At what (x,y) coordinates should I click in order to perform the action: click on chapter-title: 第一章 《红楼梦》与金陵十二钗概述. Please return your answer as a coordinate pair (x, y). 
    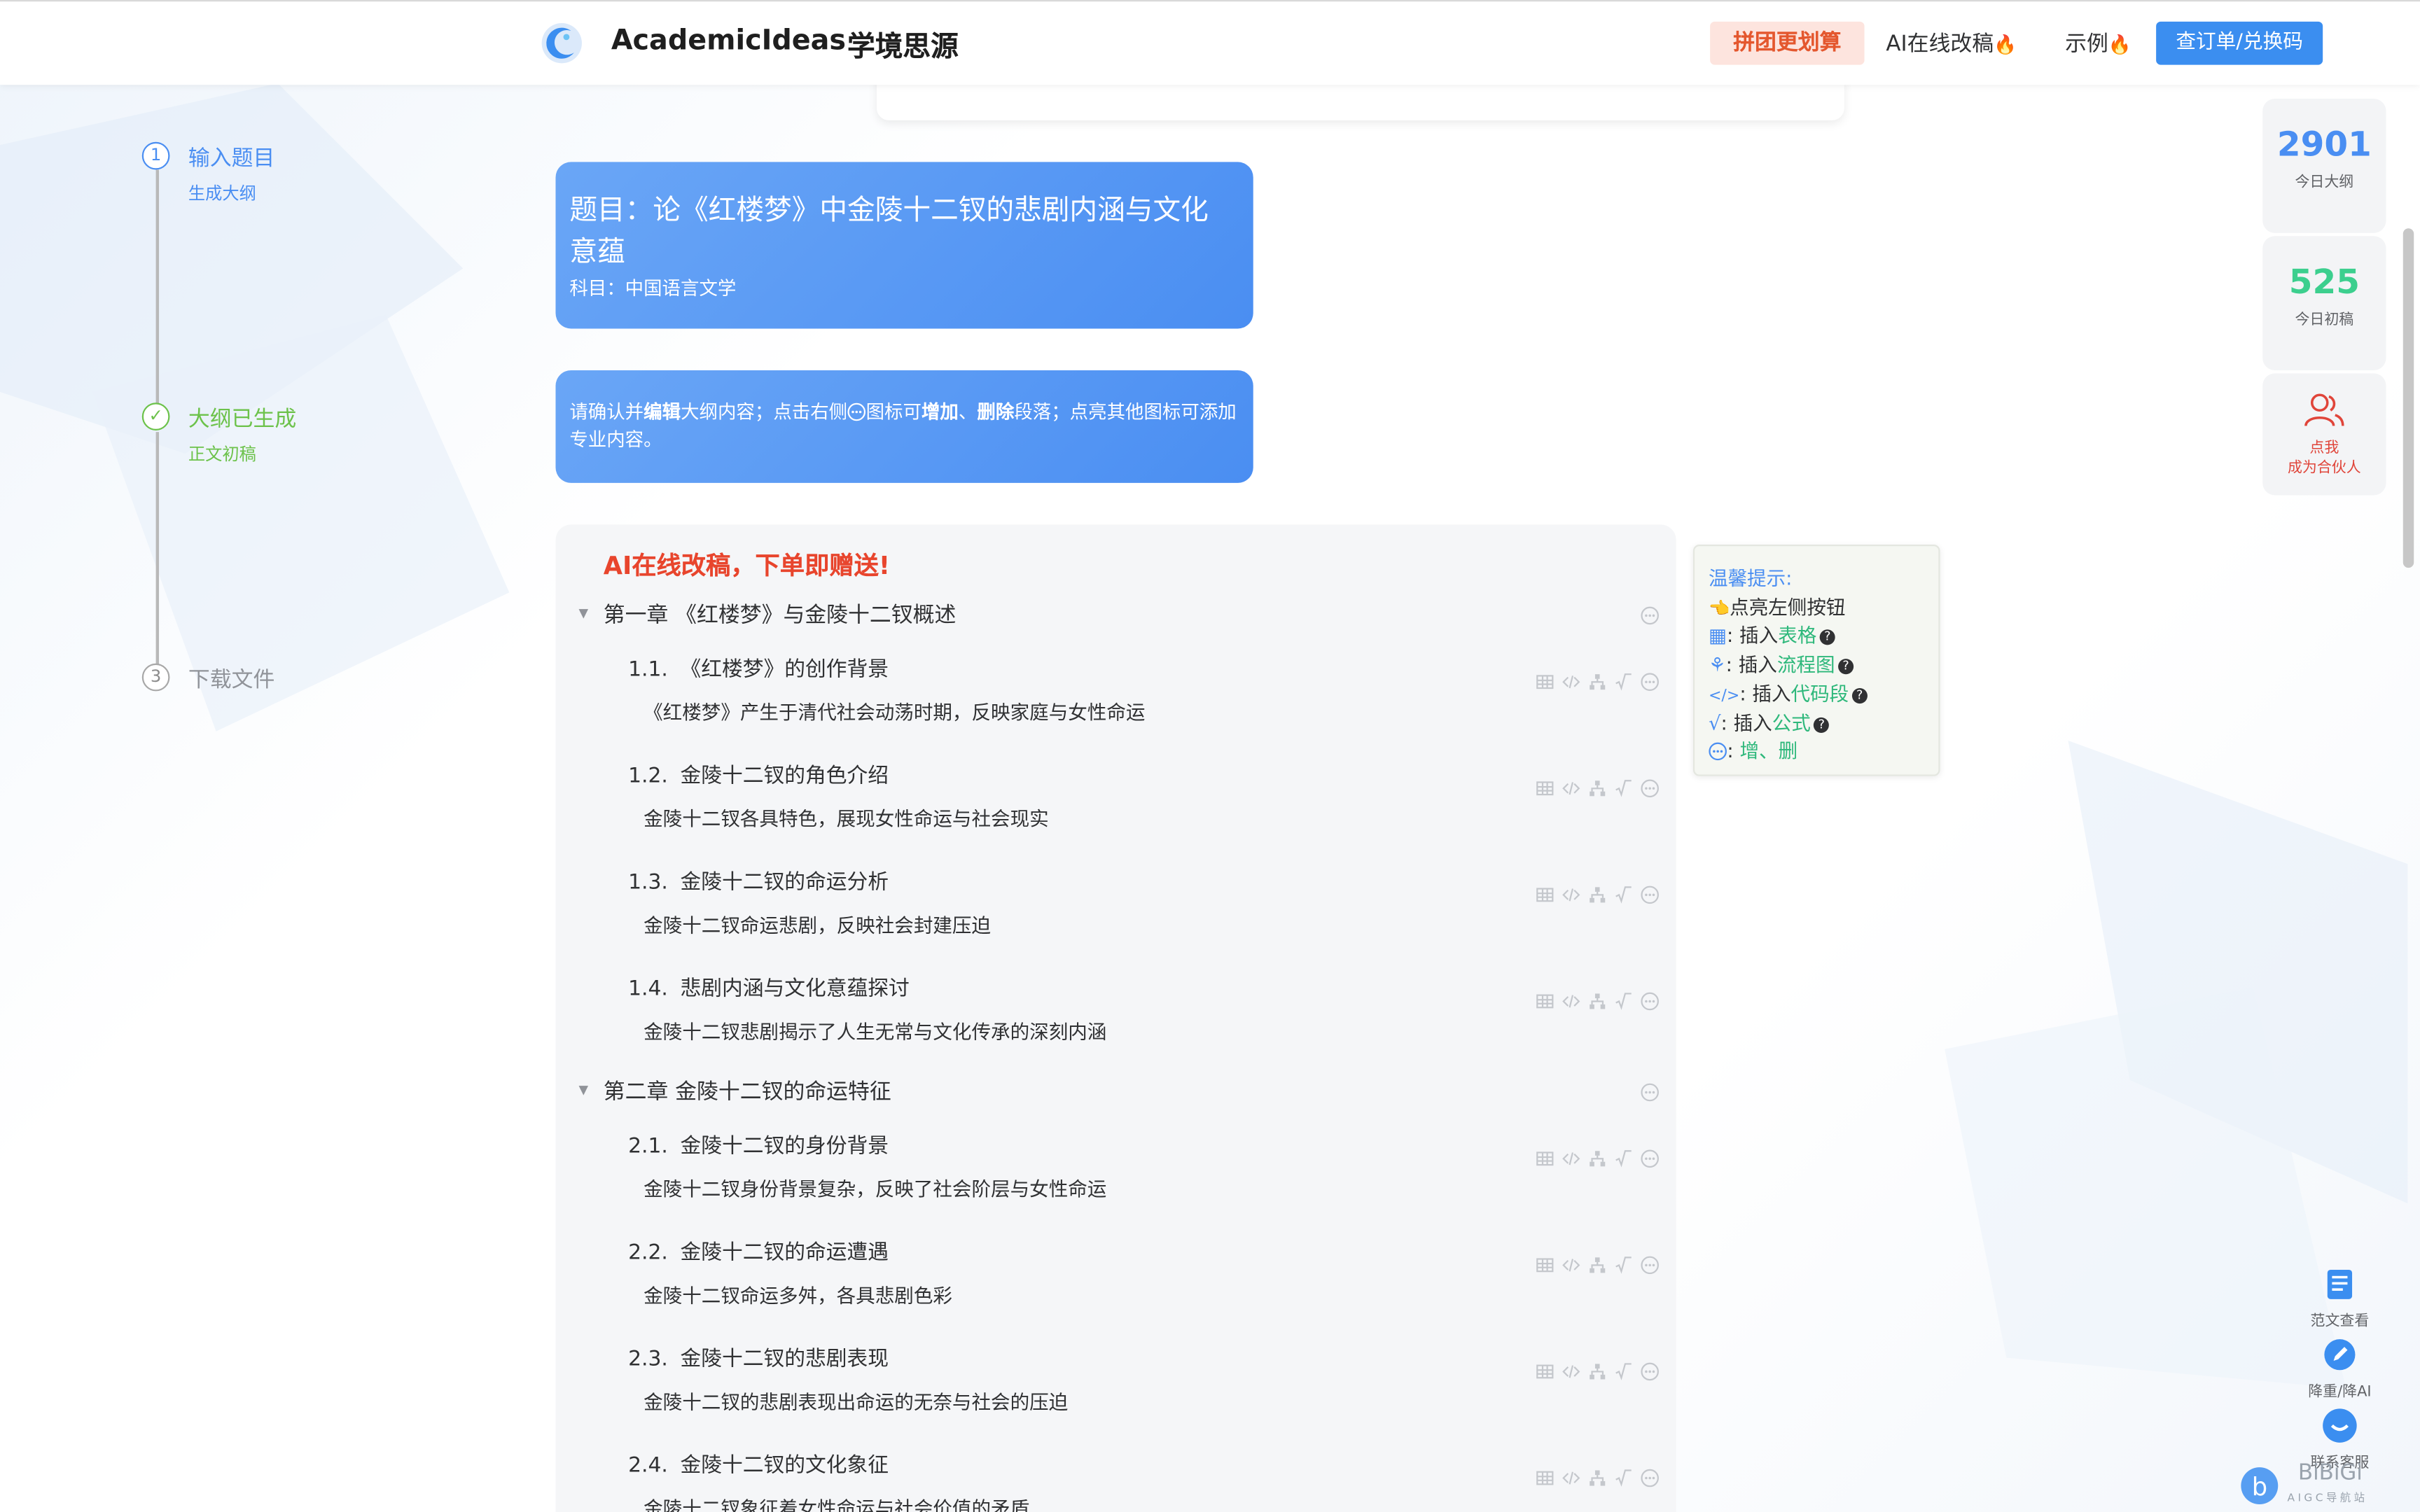
    Looking at the image, I should click on (780, 613).